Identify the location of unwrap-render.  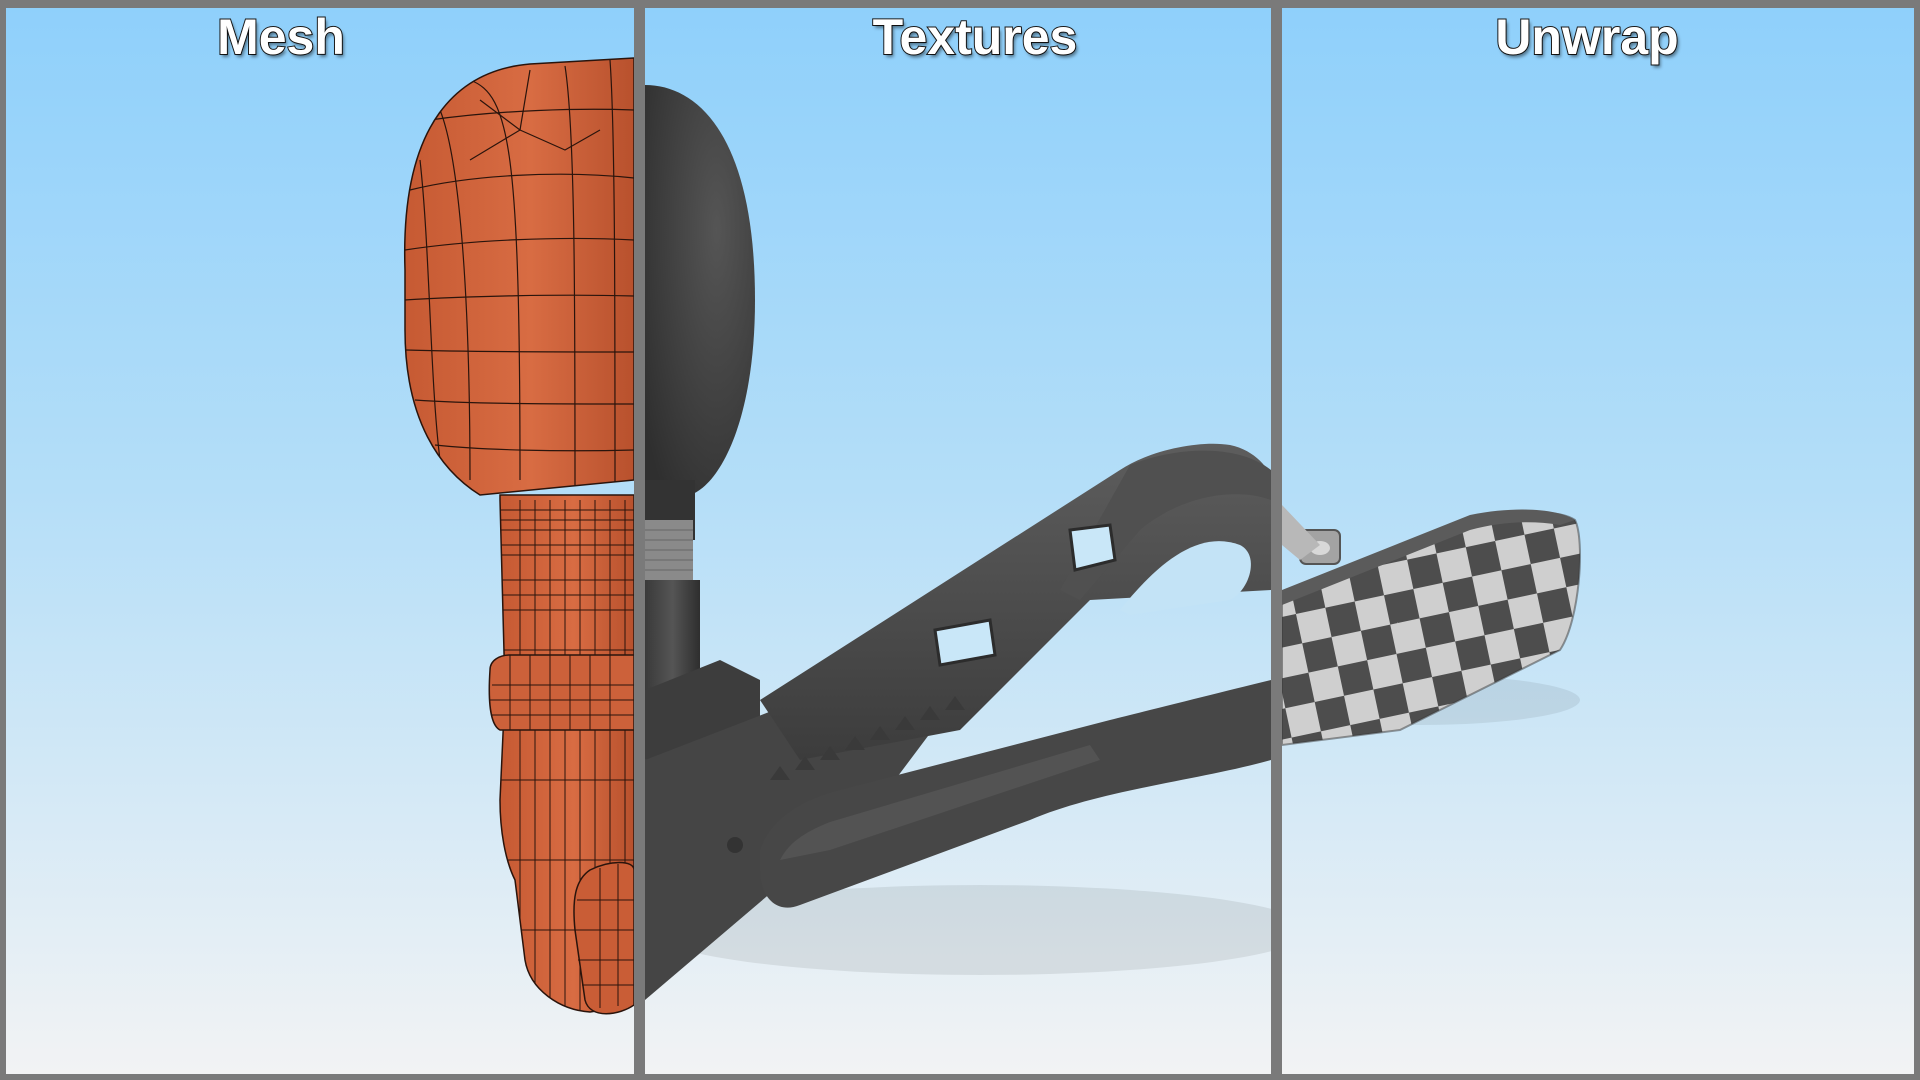
(1431, 626).